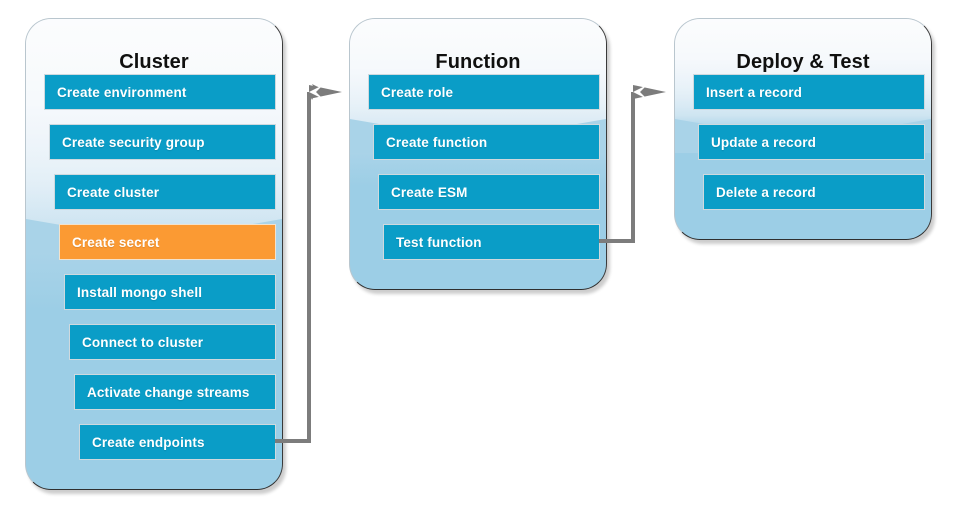 Image resolution: width=965 pixels, height=505 pixels. Describe the element at coordinates (160, 92) in the screenshot. I see `step-box: Create environment` at that location.